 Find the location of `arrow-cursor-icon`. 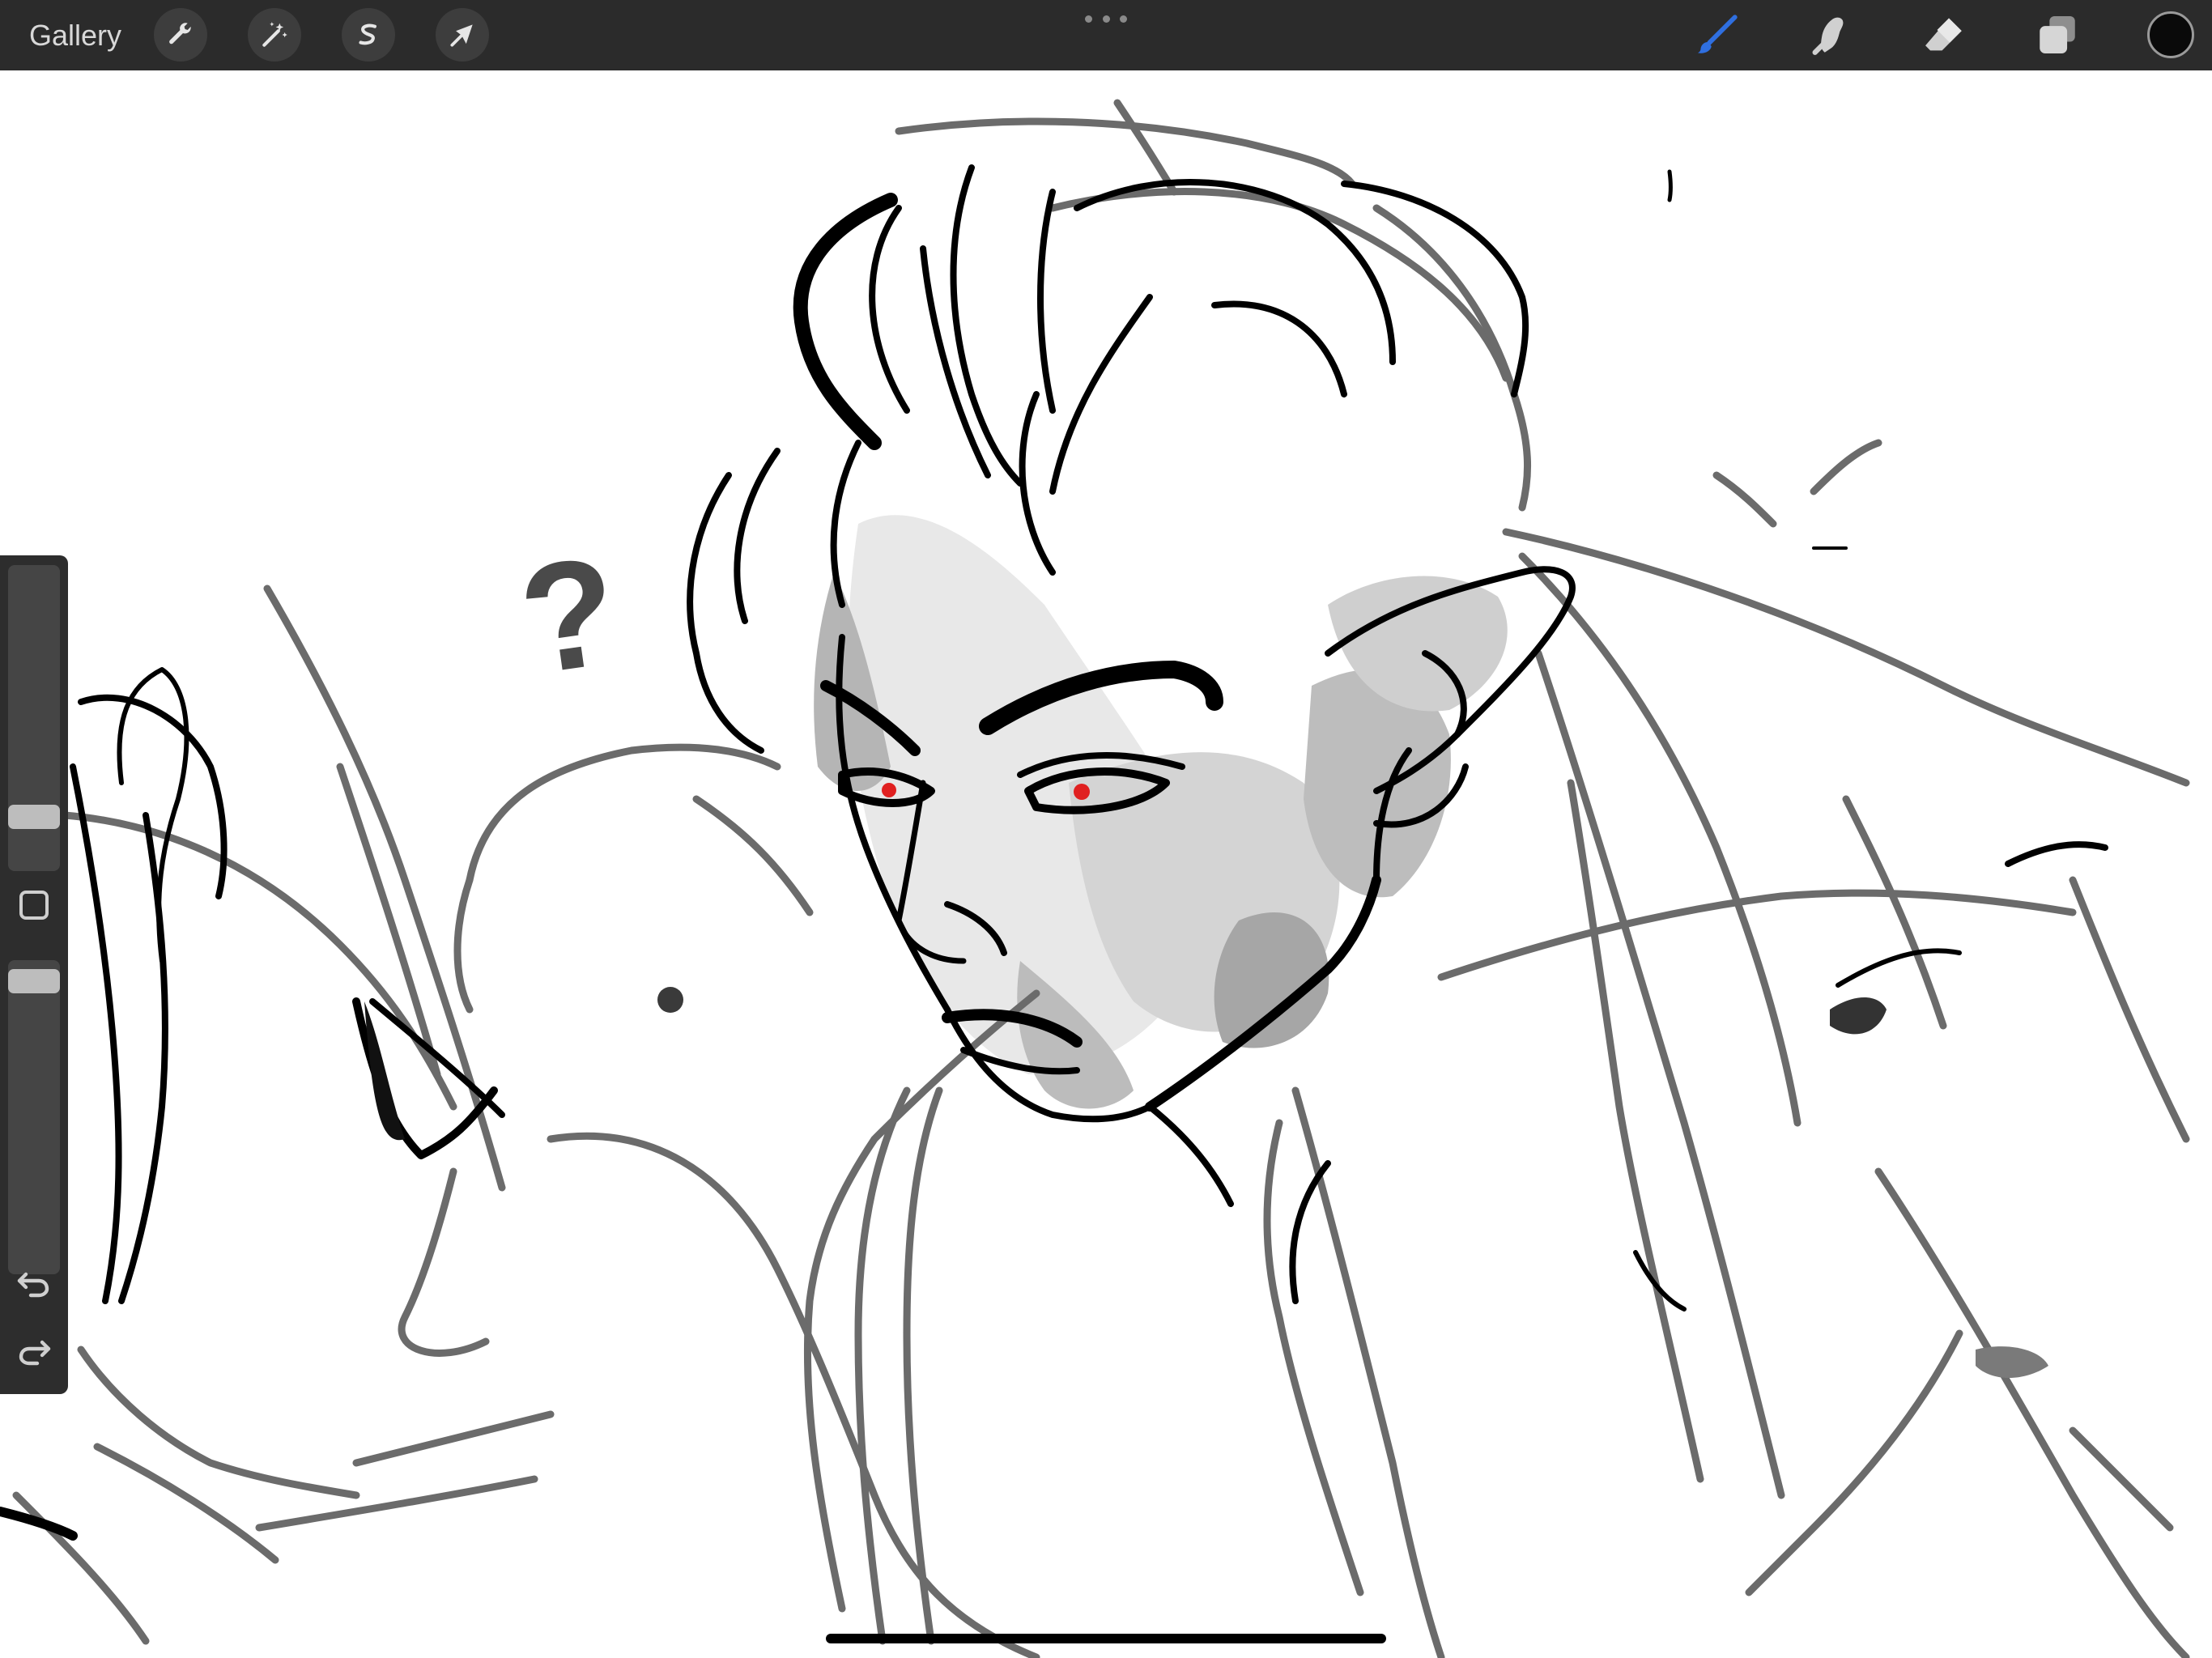

arrow-cursor-icon is located at coordinates (462, 35).